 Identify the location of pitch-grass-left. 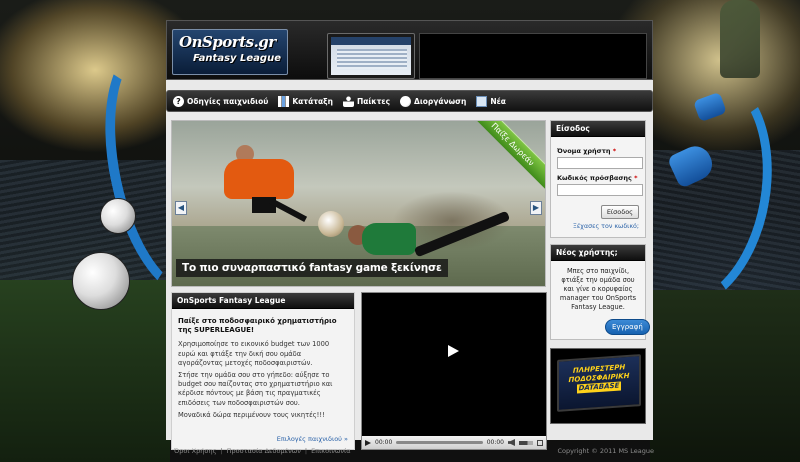
(85, 371).